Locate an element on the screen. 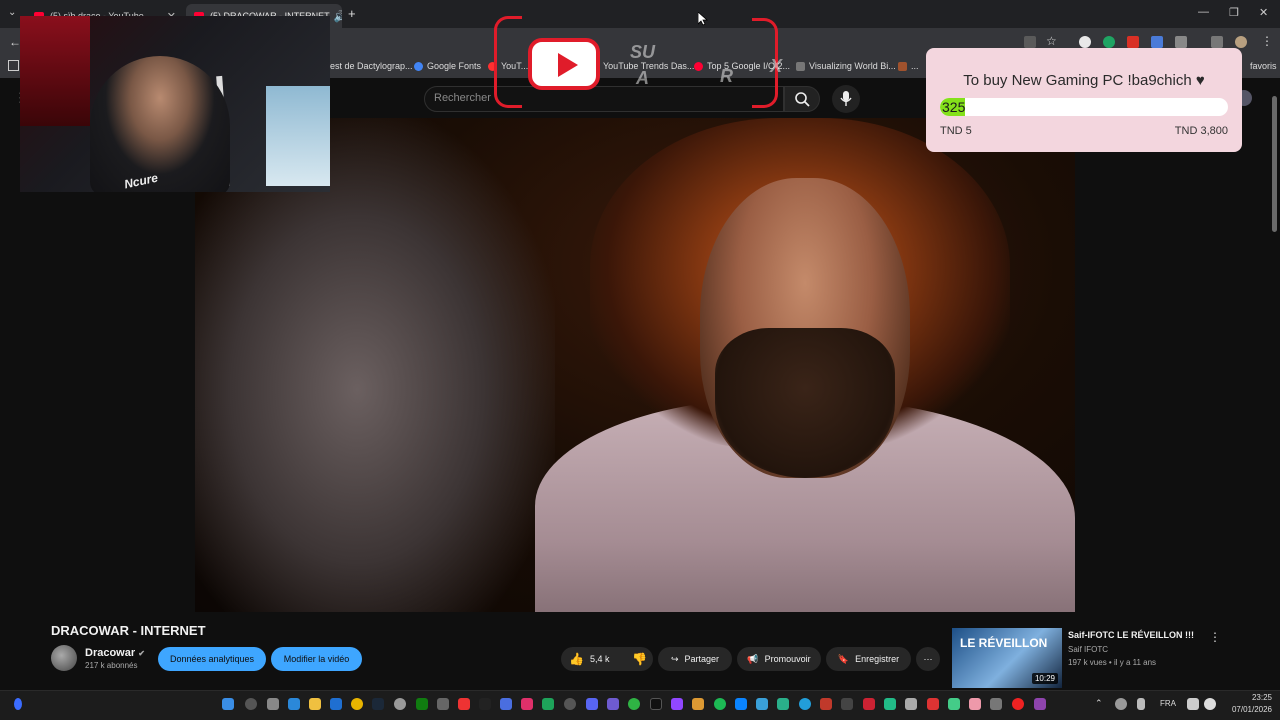 This screenshot has width=1280, height=720. suggested-video-title: Saif-IFOTC LE RÉVEILLON !!! is located at coordinates (1131, 635).